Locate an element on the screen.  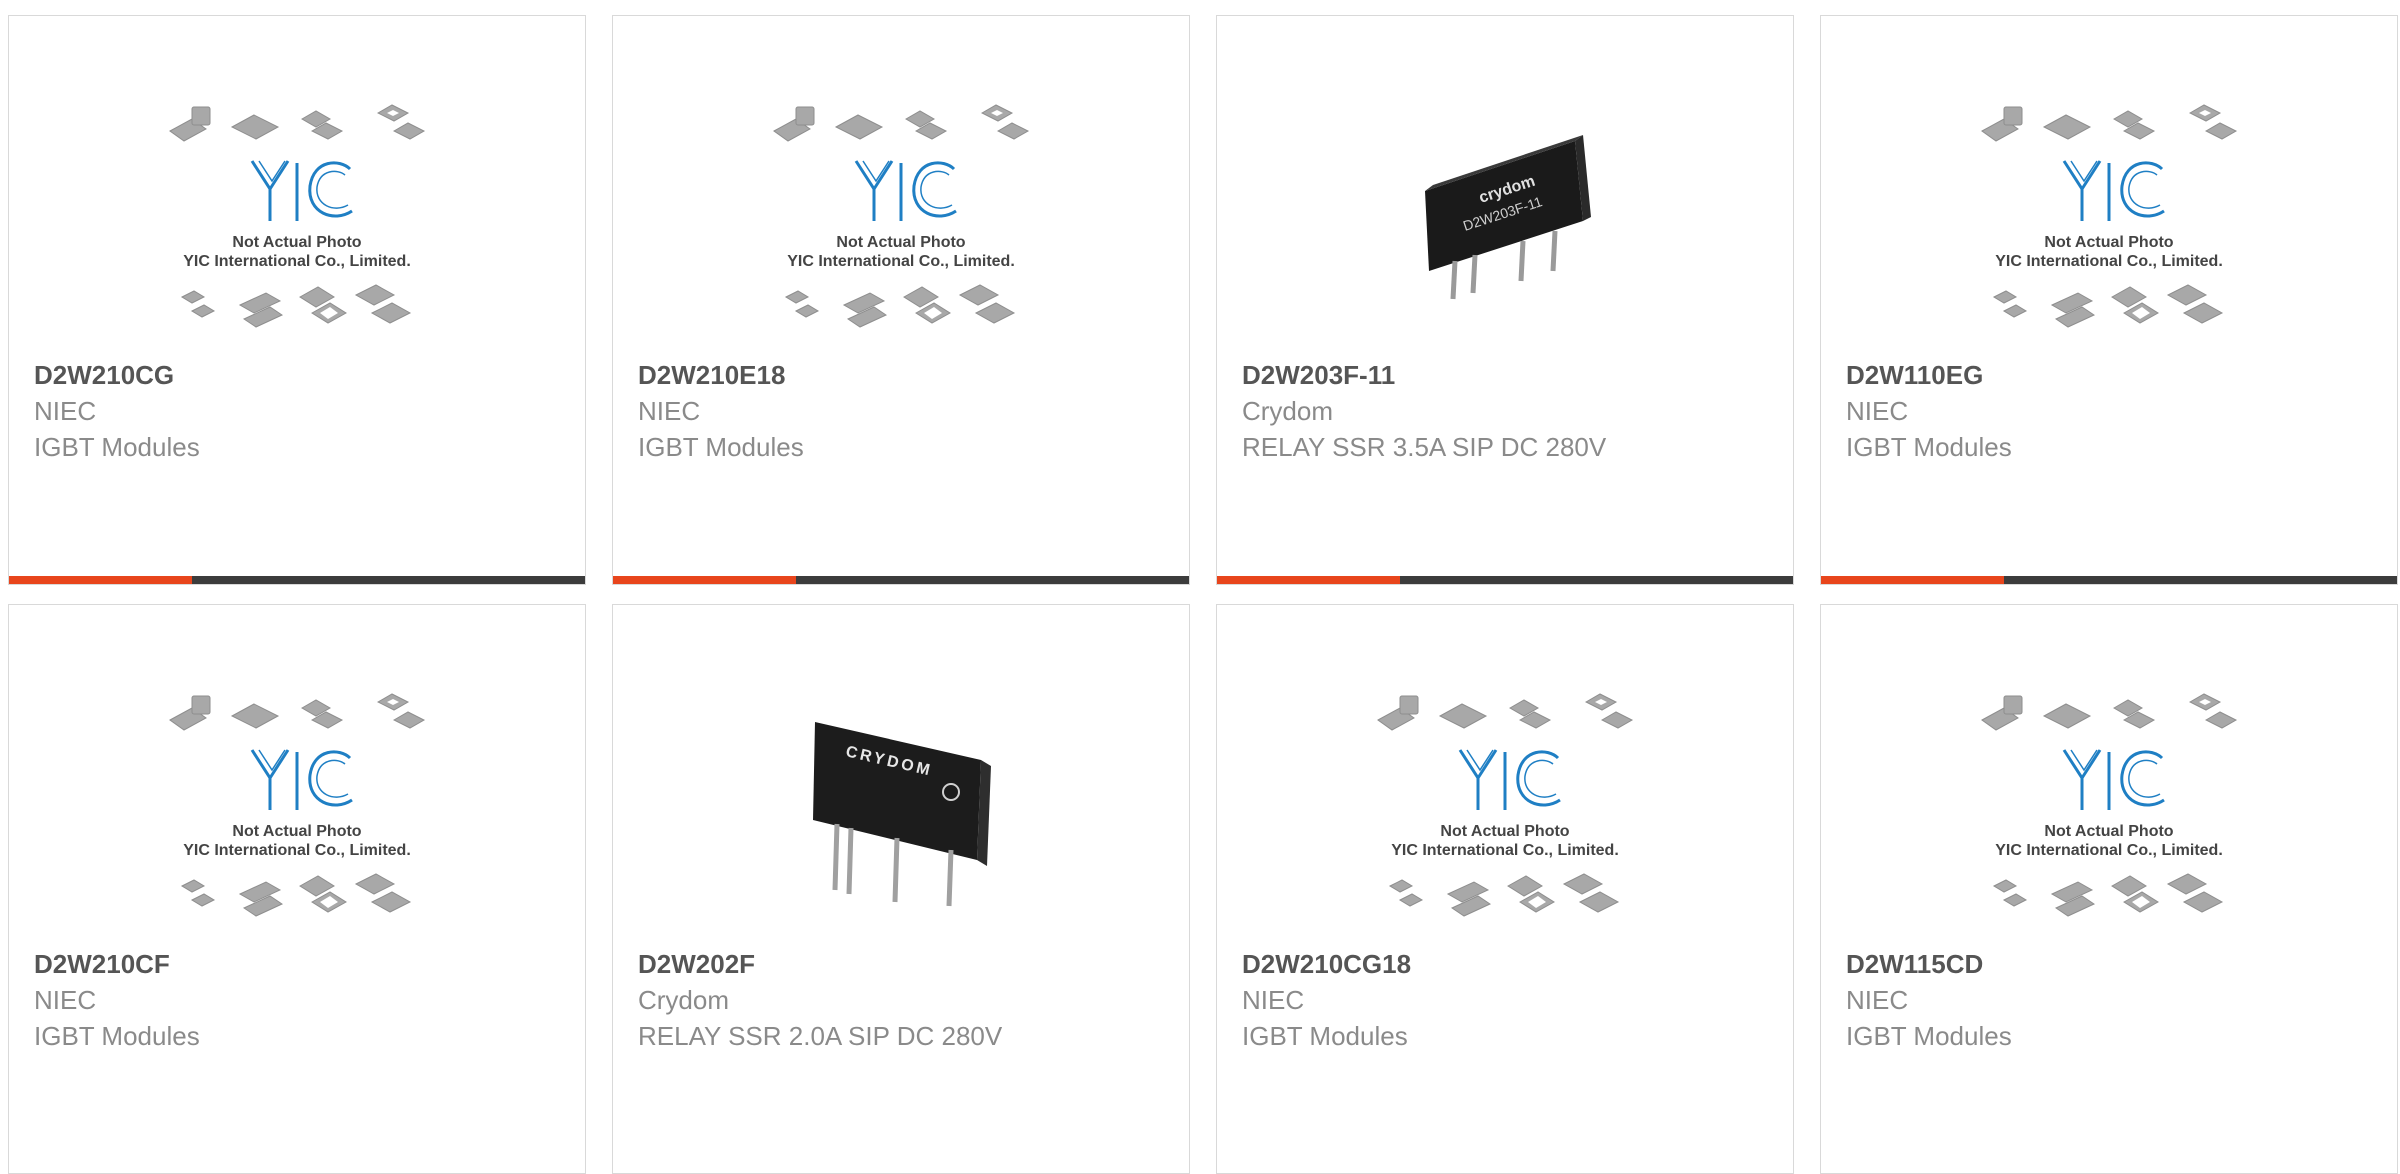
part-number-link: D2W210CF is located at coordinates (299, 964).